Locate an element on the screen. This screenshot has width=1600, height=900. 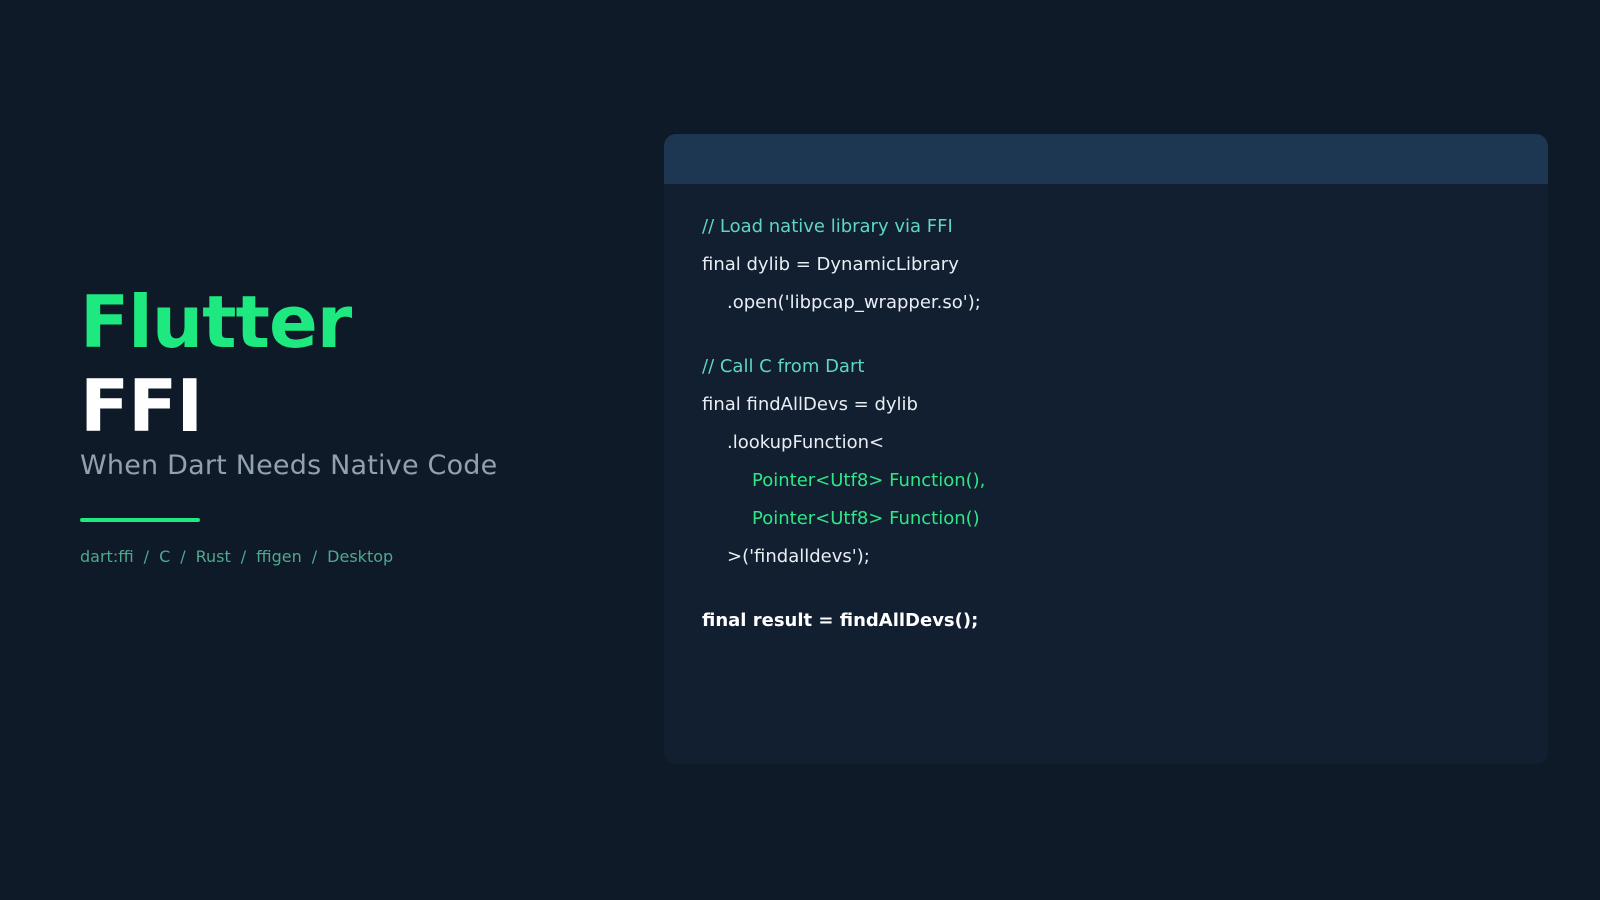
code-line: .lookupFunction< is located at coordinates (806, 442).